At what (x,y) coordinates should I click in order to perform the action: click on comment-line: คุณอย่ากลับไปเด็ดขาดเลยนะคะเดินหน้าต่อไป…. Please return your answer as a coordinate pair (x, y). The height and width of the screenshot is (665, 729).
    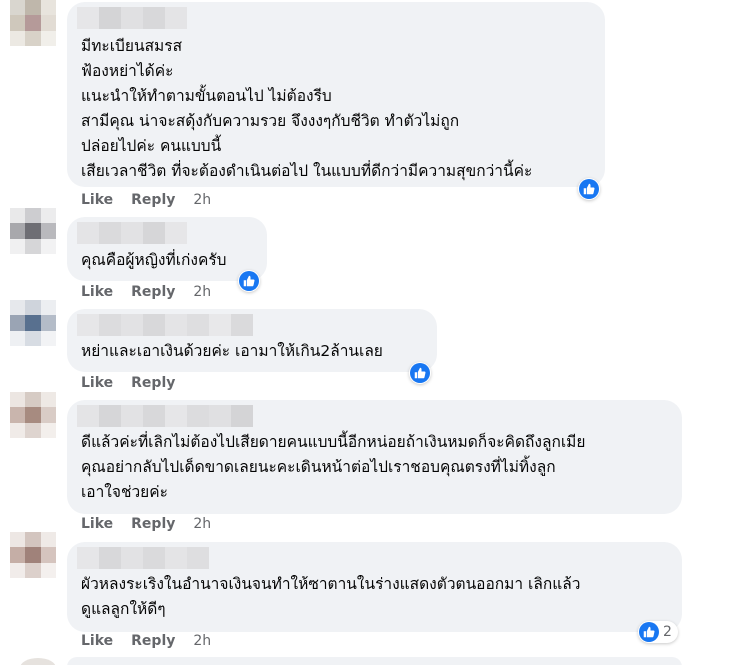
    Looking at the image, I should click on (318, 467).